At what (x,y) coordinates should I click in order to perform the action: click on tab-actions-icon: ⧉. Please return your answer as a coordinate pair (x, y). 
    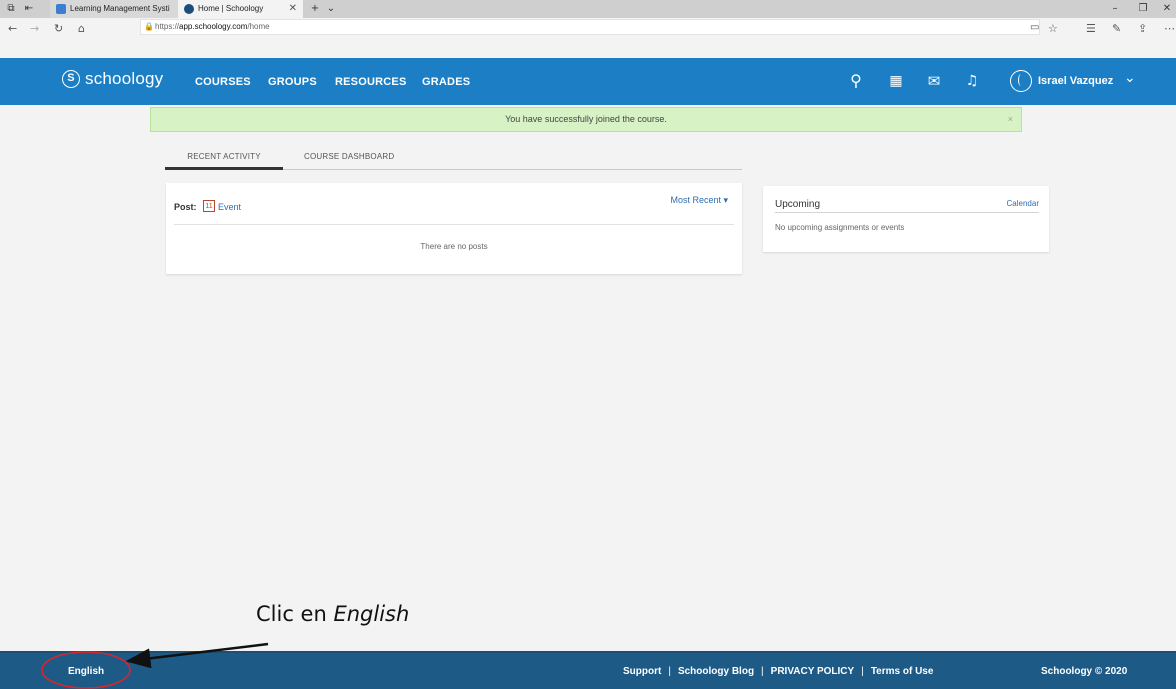
    Looking at the image, I should click on (11, 9).